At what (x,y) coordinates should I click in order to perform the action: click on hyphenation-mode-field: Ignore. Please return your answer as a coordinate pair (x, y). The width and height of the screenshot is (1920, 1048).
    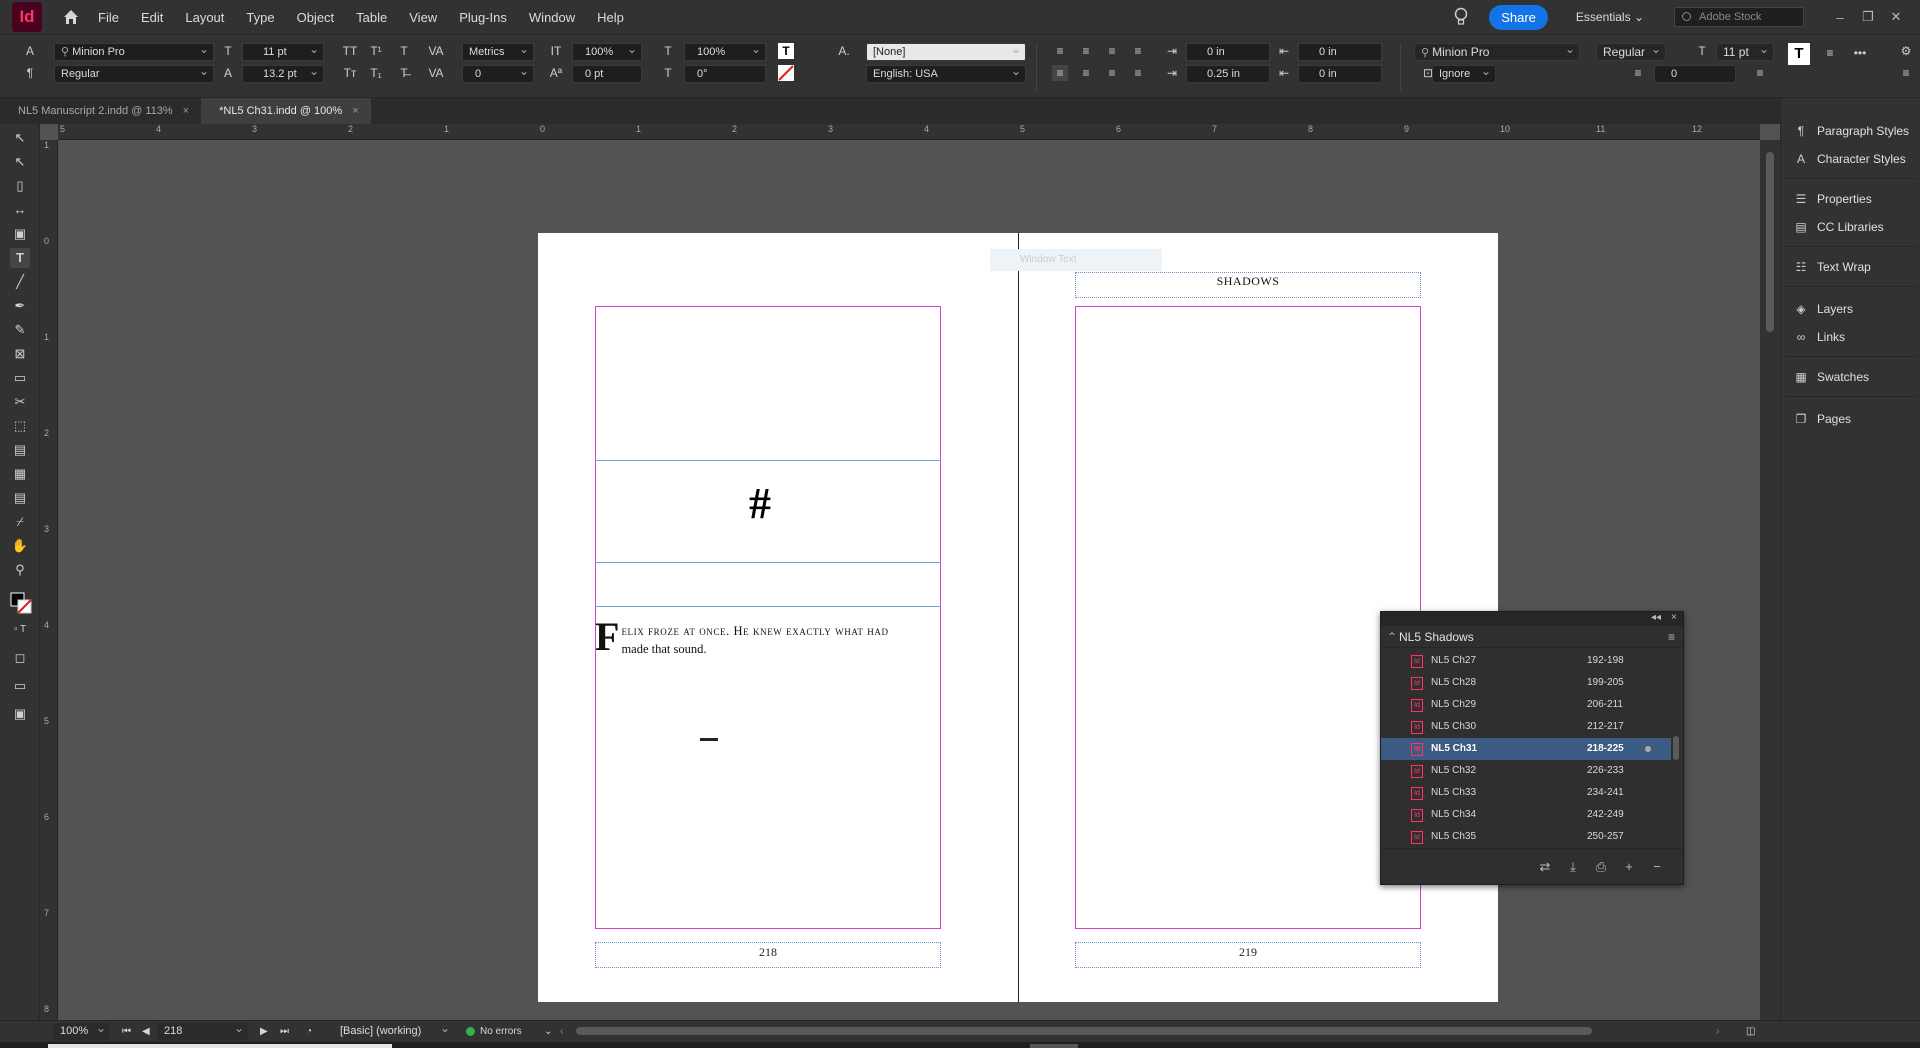
    Looking at the image, I should click on (1464, 74).